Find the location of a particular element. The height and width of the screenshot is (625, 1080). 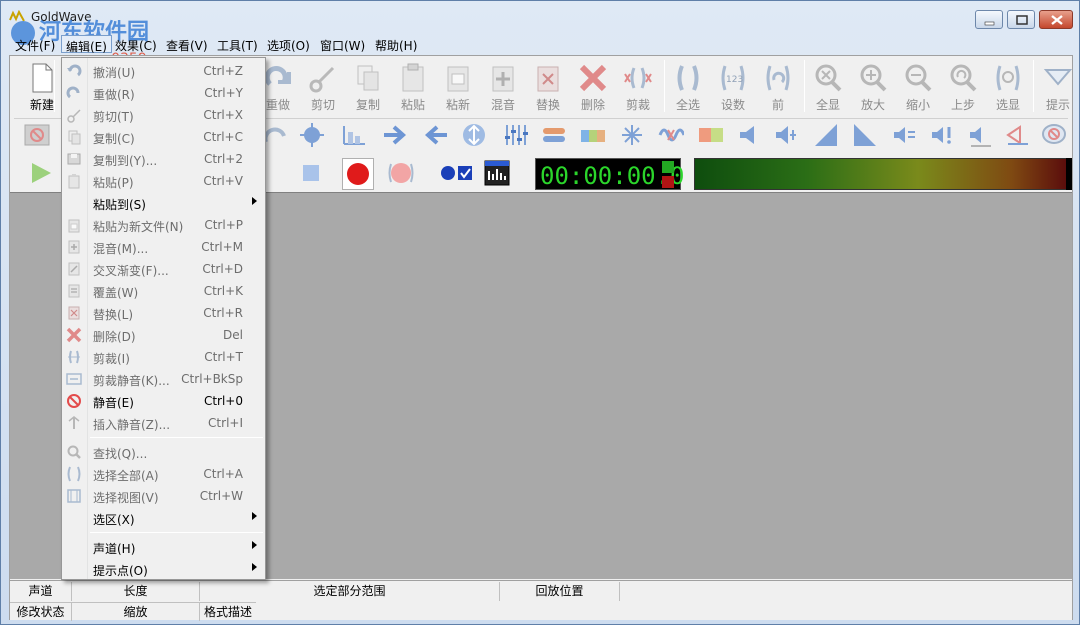

menu-item-selection: 选区(X) is located at coordinates (163, 518).